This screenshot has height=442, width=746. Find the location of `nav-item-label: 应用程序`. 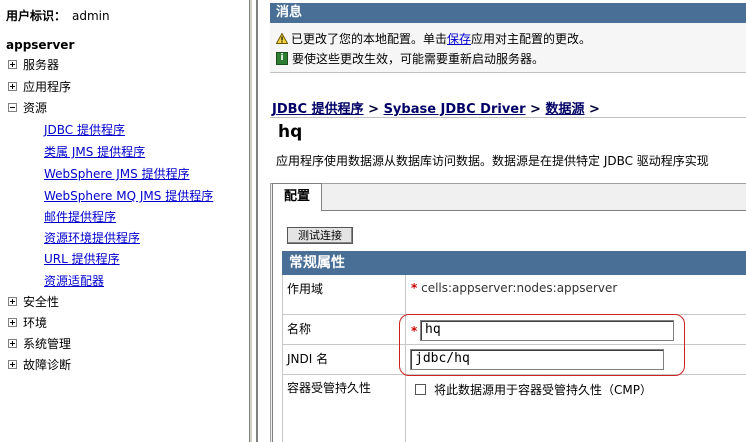

nav-item-label: 应用程序 is located at coordinates (47, 87).